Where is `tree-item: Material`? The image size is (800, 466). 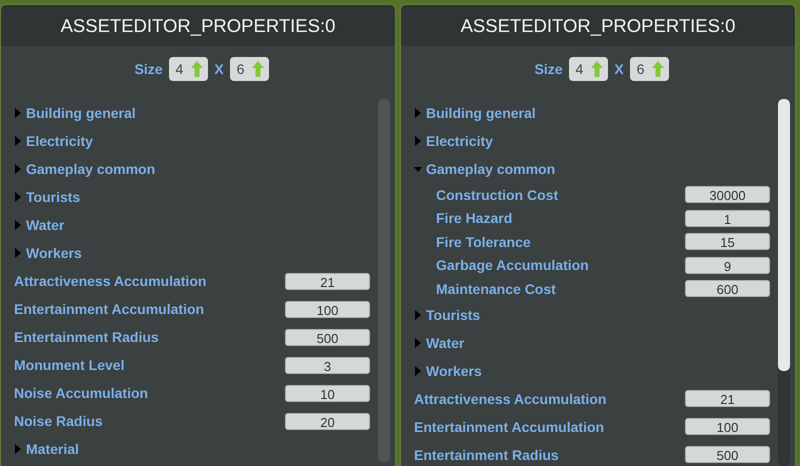 tree-item: Material is located at coordinates (46, 449).